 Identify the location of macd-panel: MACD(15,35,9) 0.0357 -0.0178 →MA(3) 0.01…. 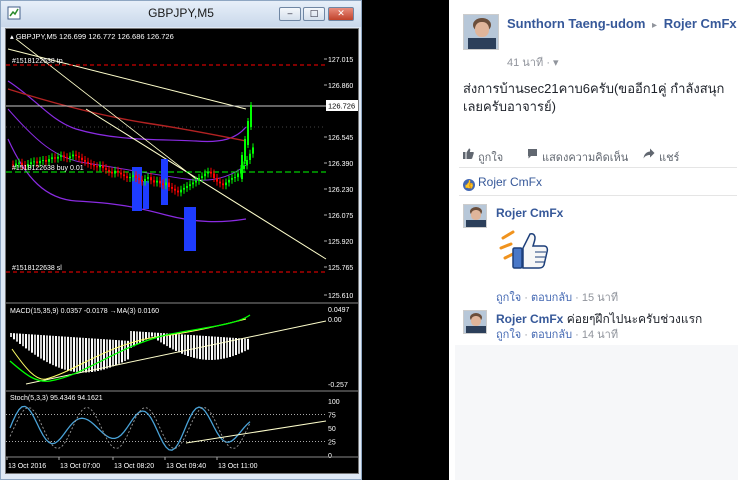
(179, 348).